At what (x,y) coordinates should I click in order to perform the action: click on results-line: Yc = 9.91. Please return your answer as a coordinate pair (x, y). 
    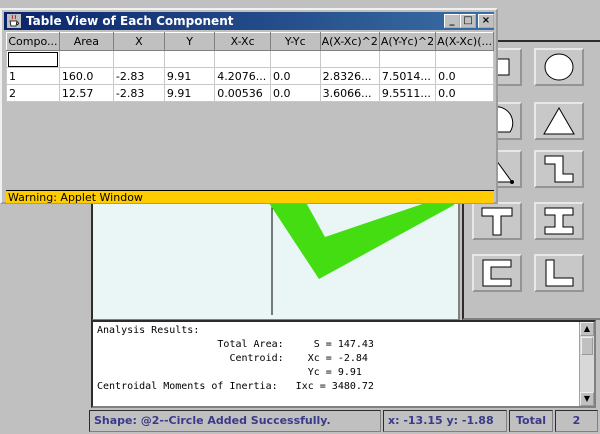
    Looking at the image, I should click on (229, 372).